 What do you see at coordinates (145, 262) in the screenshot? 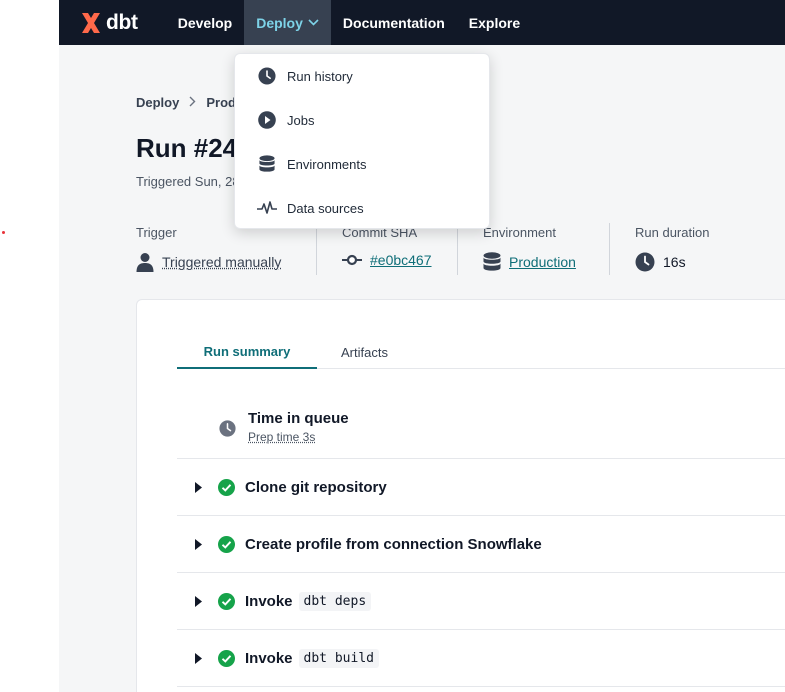
I see `user-icon` at bounding box center [145, 262].